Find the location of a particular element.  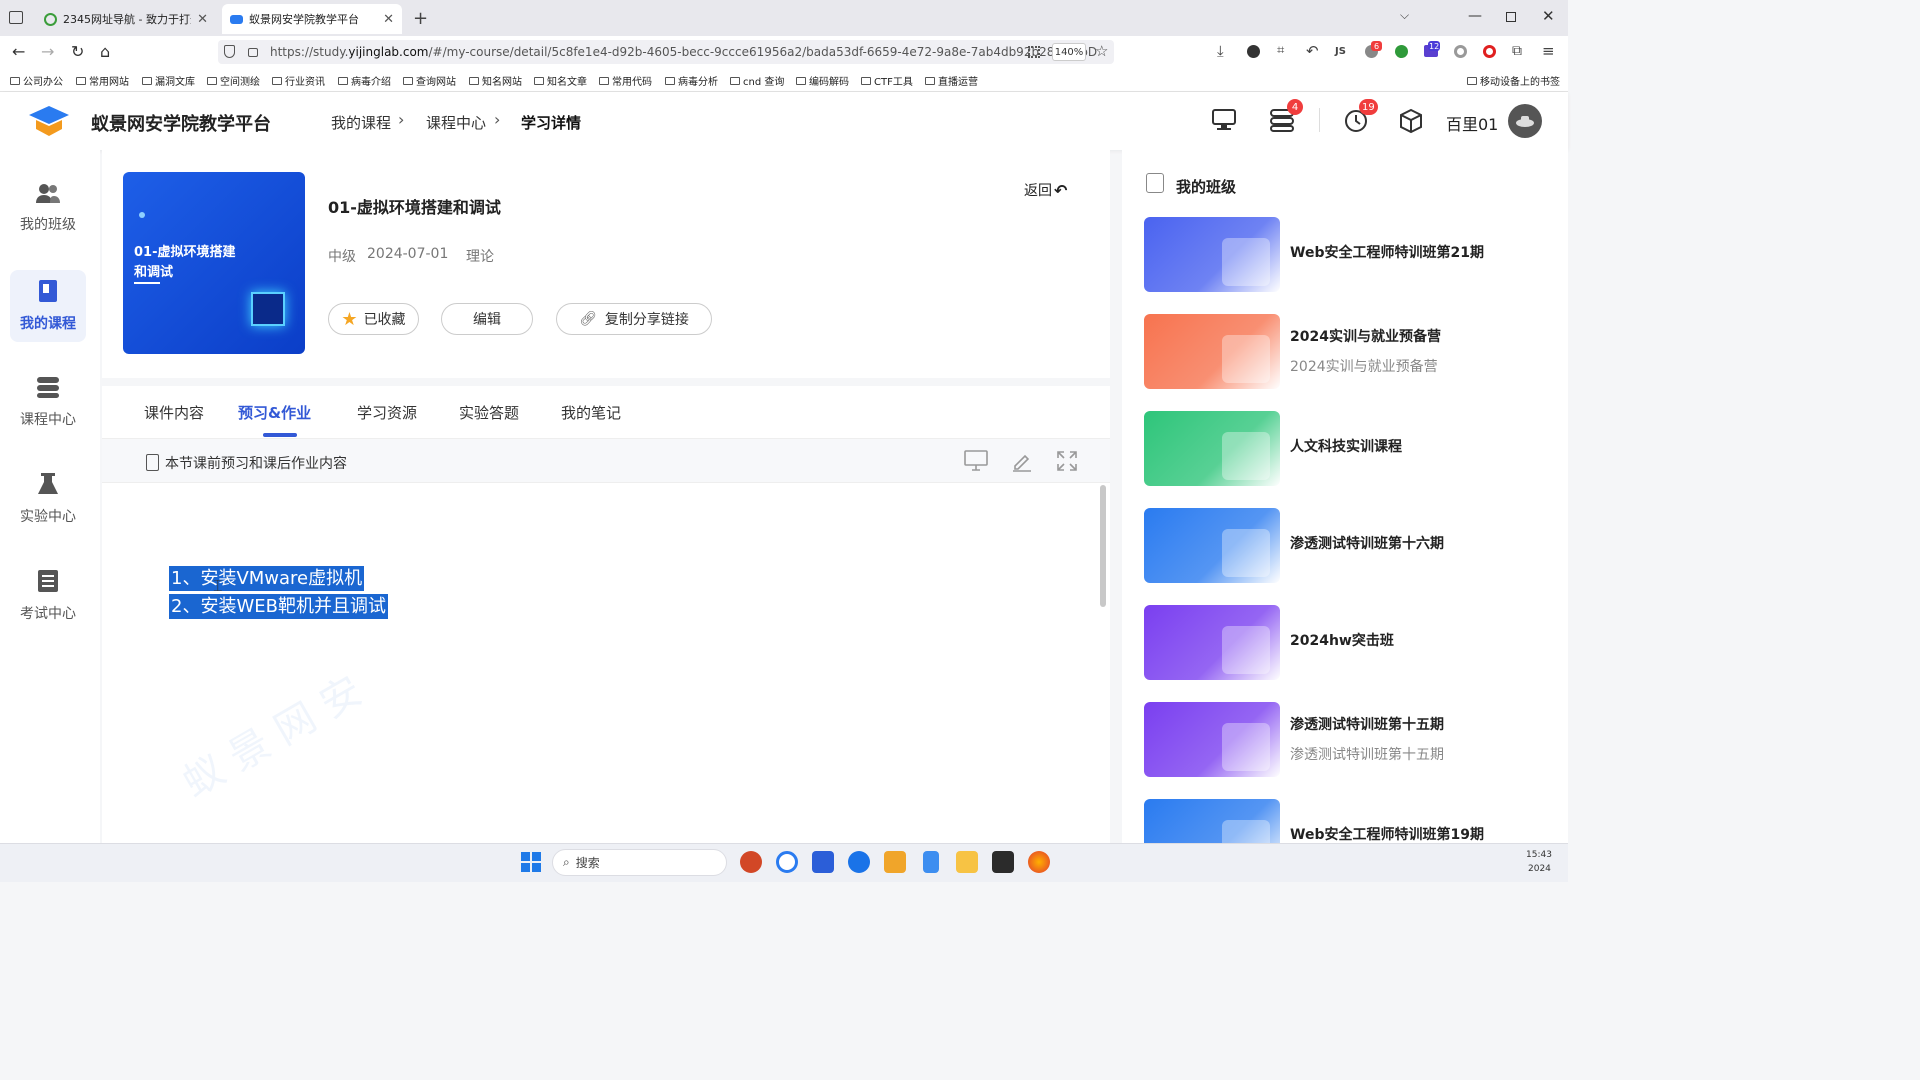

bookmark-folder: 病毒分析 is located at coordinates (691, 80).